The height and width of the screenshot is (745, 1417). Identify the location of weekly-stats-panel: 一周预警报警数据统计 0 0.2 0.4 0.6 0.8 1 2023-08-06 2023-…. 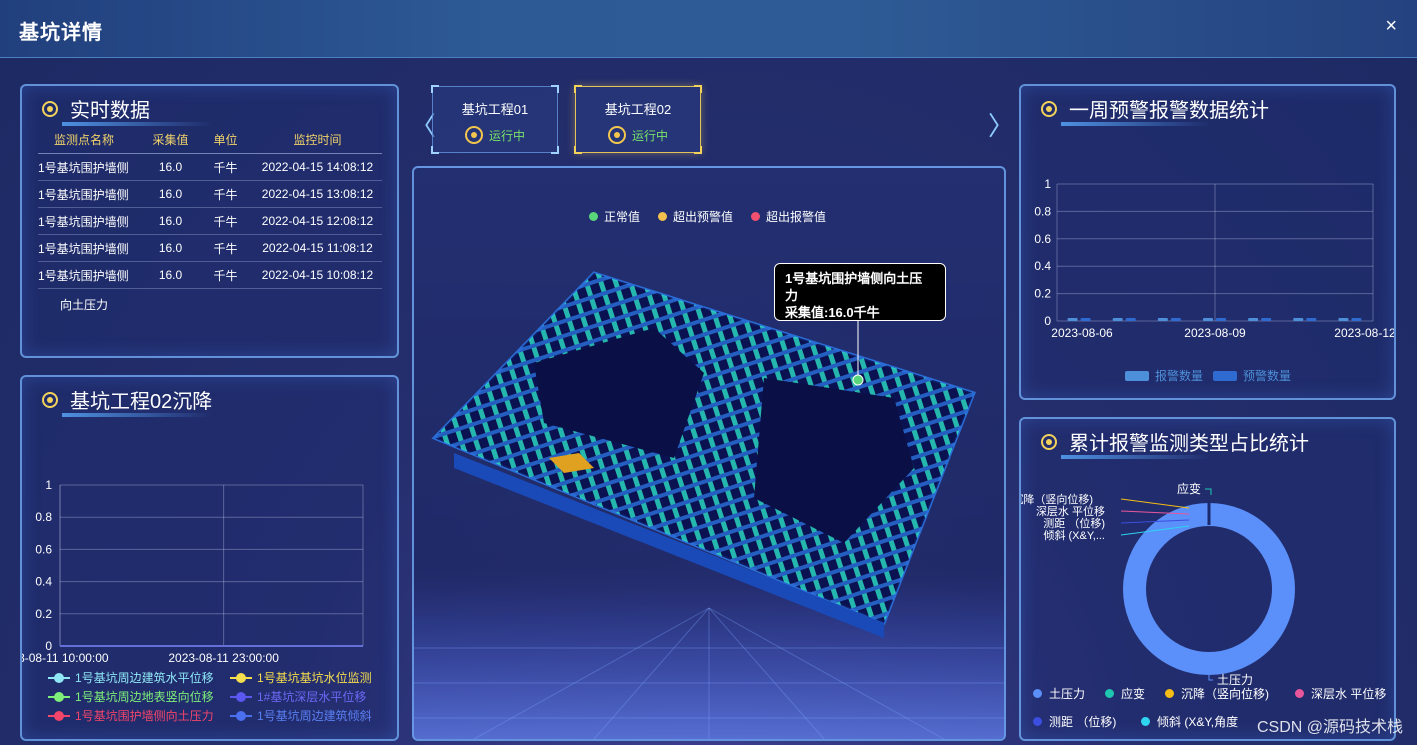
(1207, 242).